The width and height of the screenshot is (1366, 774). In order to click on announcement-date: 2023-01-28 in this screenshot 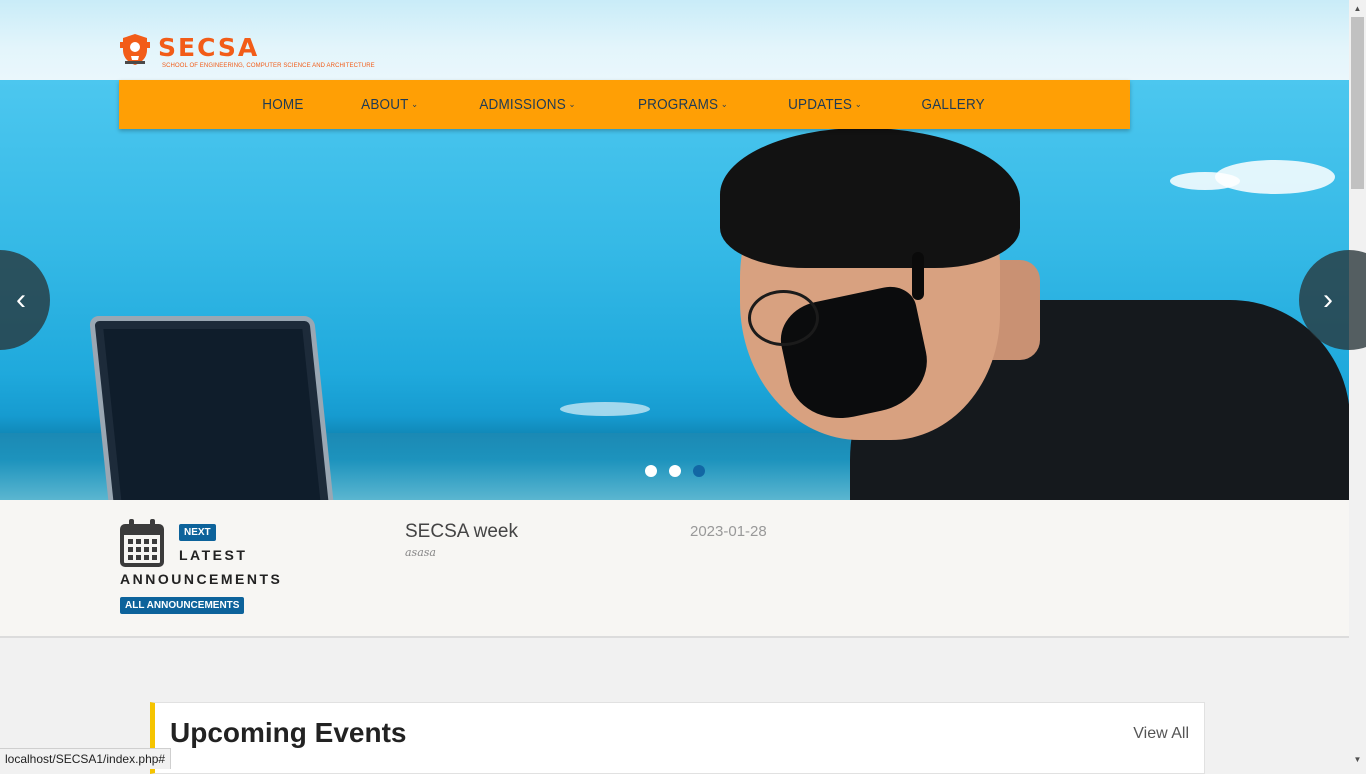, I will do `click(728, 531)`.